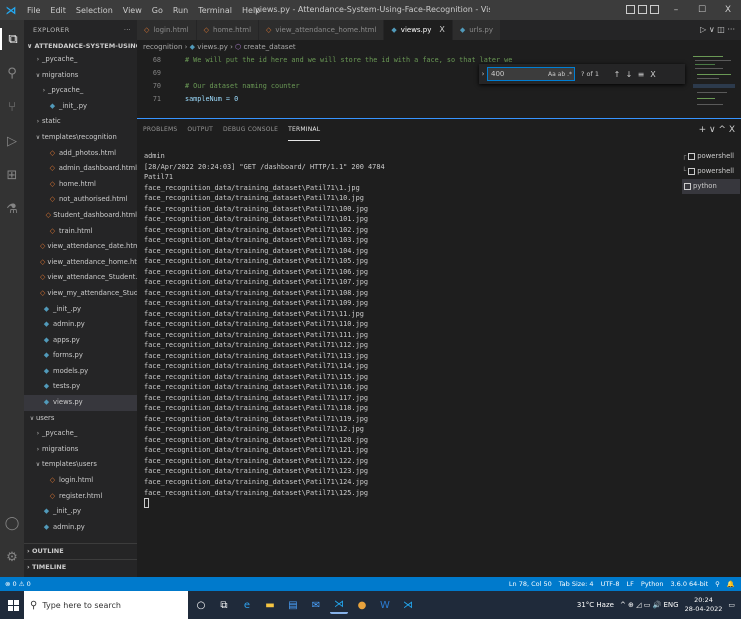 This screenshot has width=741, height=619. Describe the element at coordinates (106, 605) in the screenshot. I see `taskbar-search: ⚲ Type here to search` at that location.